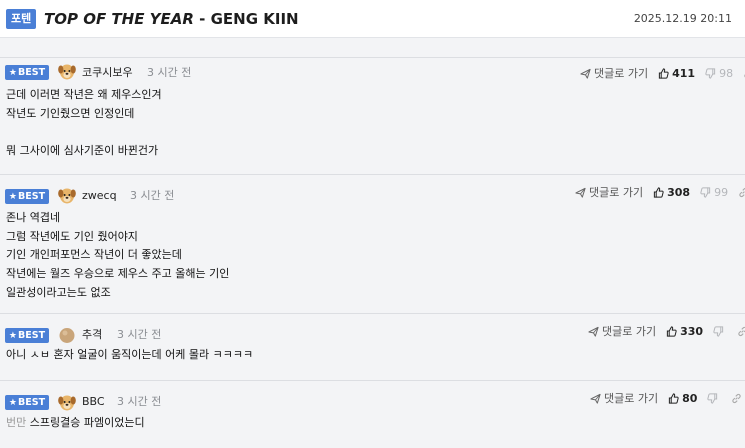 The image size is (745, 448). I want to click on upvote-button: 330, so click(684, 331).